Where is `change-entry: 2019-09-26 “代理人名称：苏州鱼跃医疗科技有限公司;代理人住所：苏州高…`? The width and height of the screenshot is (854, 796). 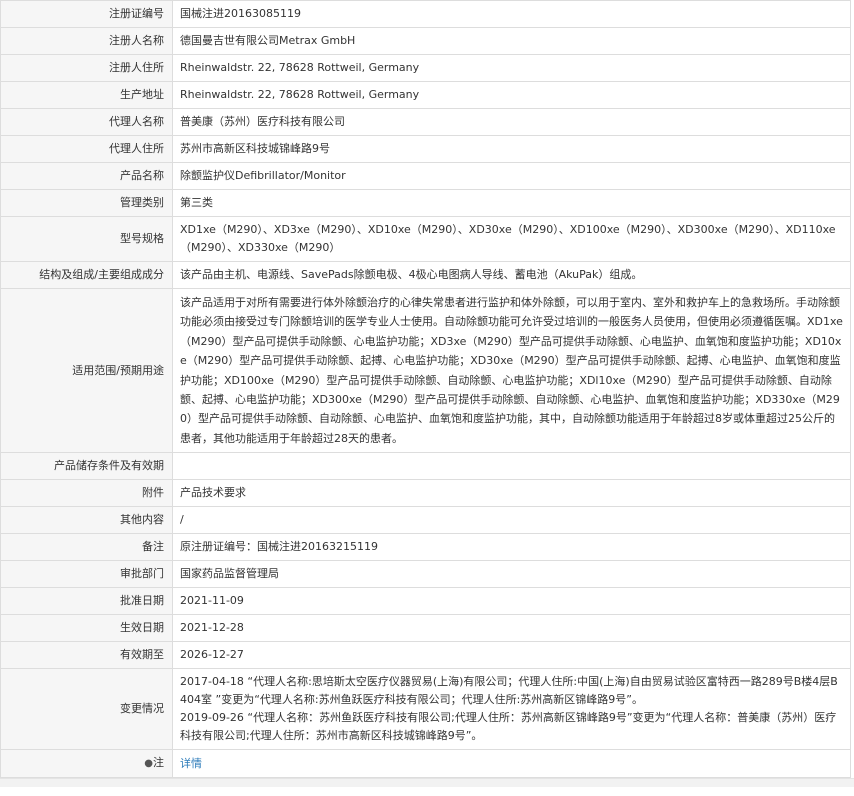
change-entry: 2019-09-26 “代理人名称：苏州鱼跃医疗科技有限公司;代理人住所：苏州高… is located at coordinates (508, 727).